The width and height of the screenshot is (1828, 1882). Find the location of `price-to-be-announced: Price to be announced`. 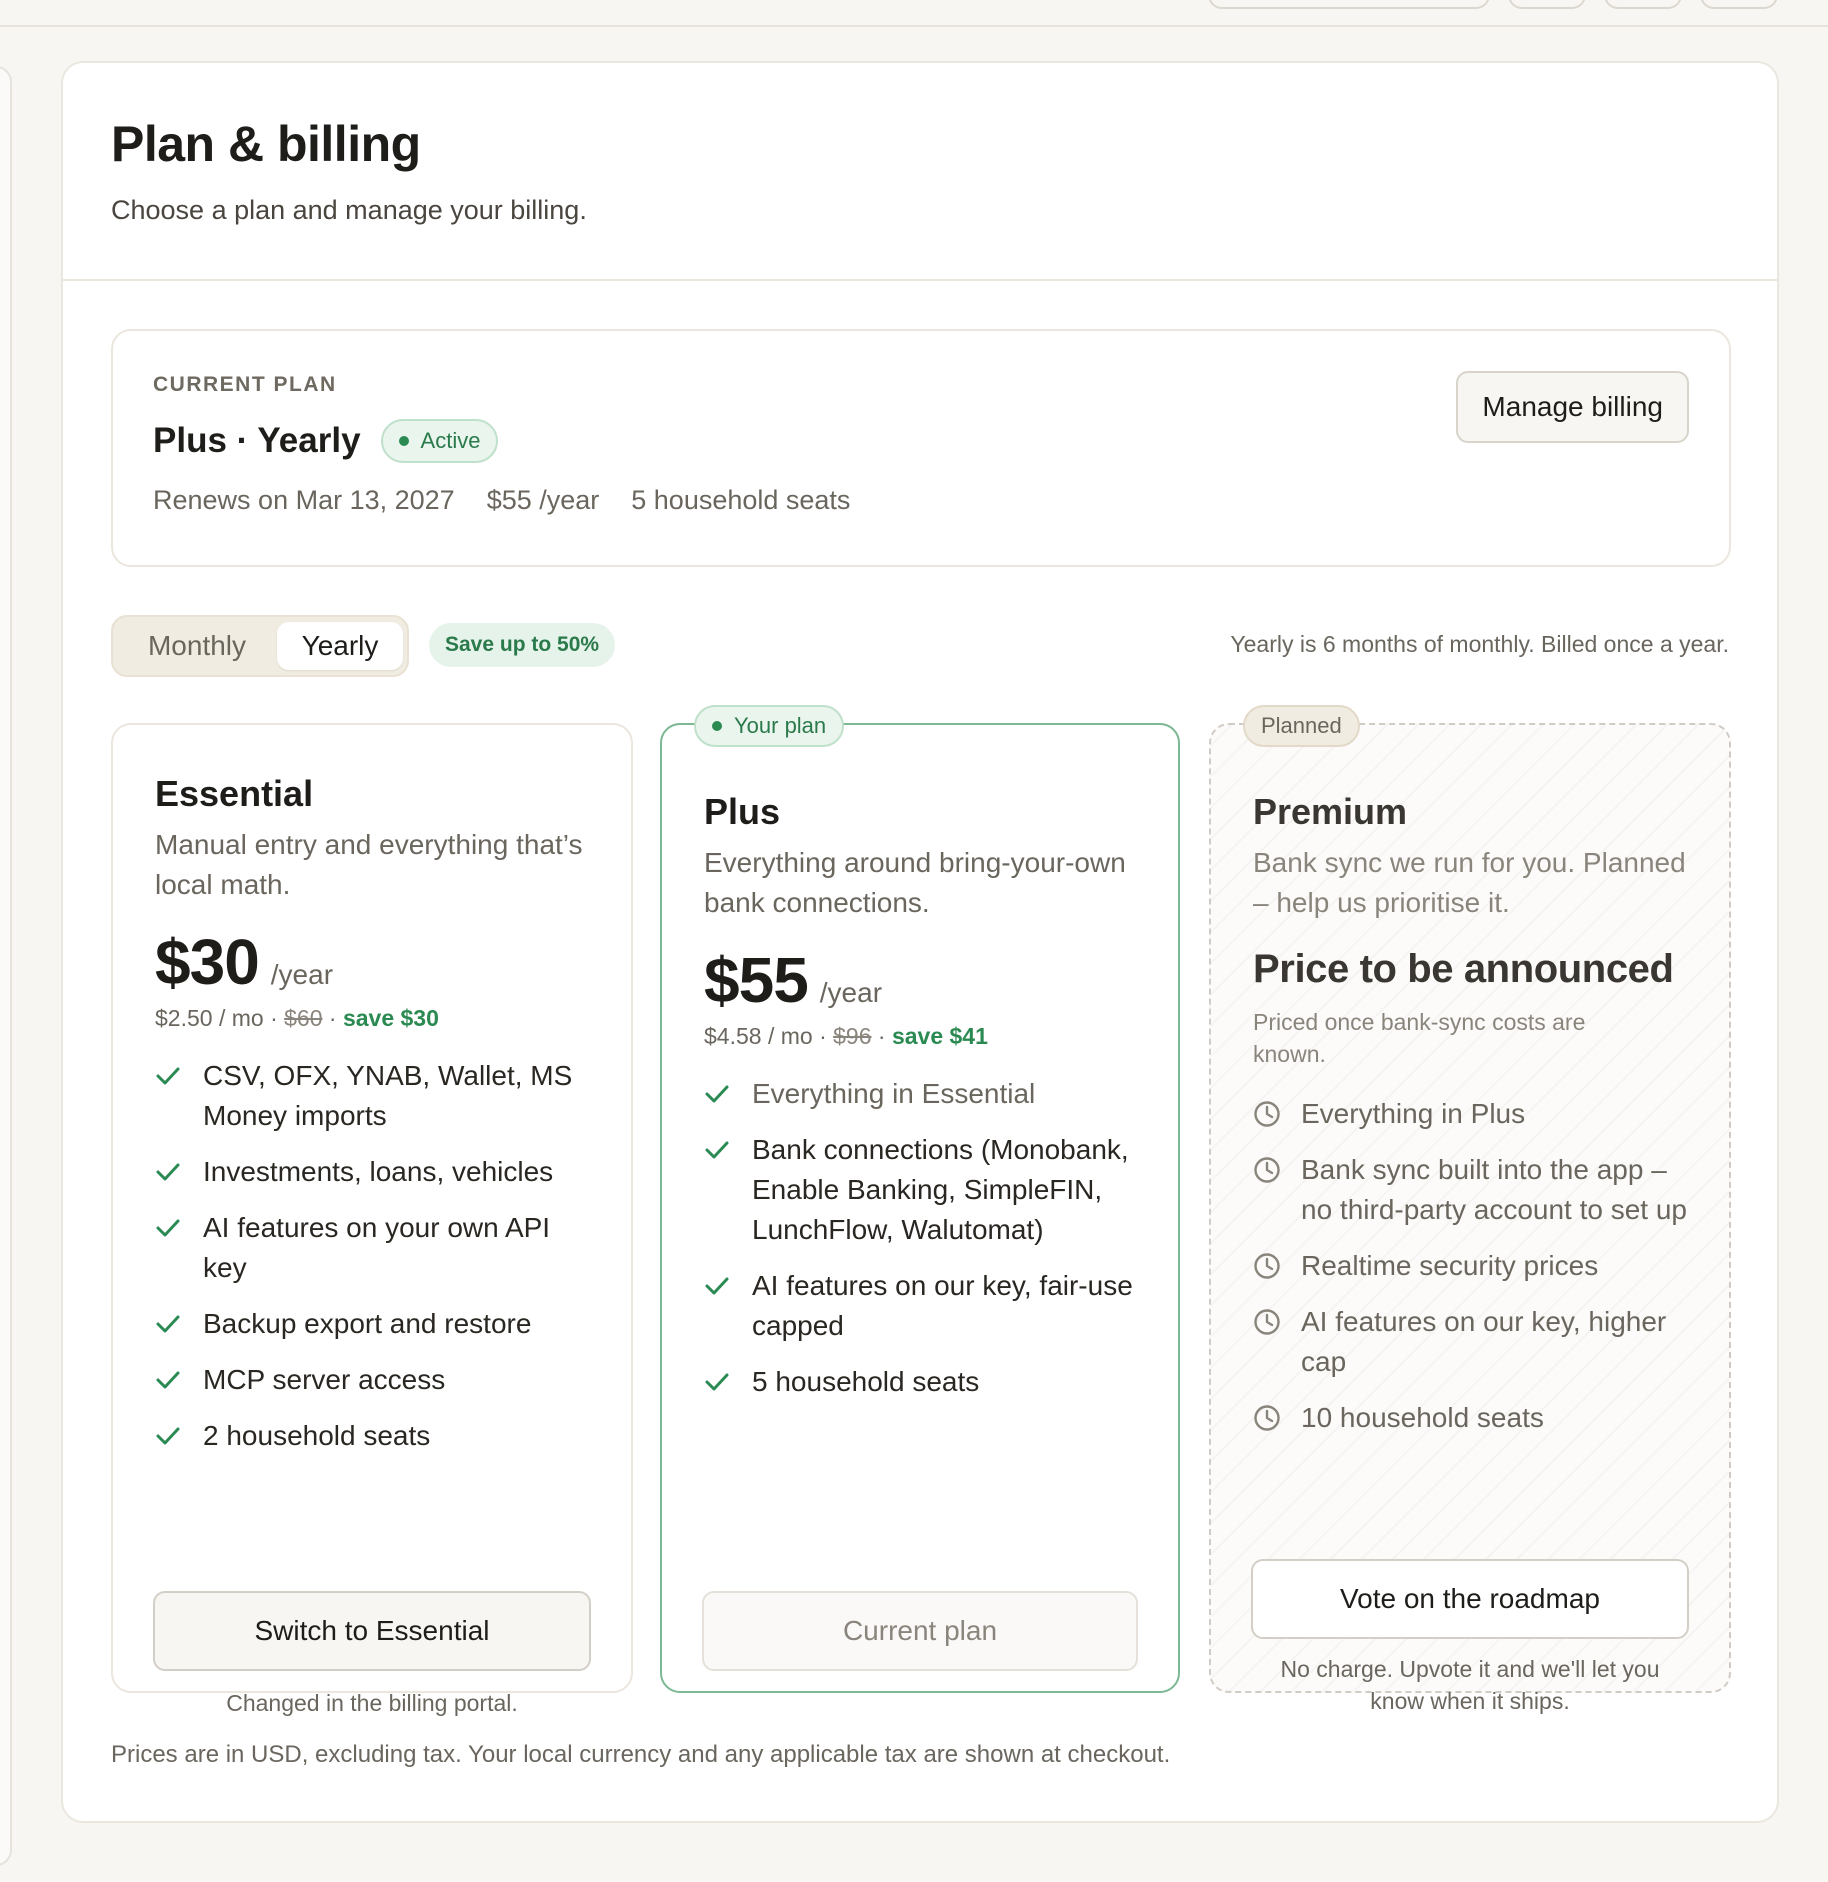

price-to-be-announced: Price to be announced is located at coordinates (1463, 969).